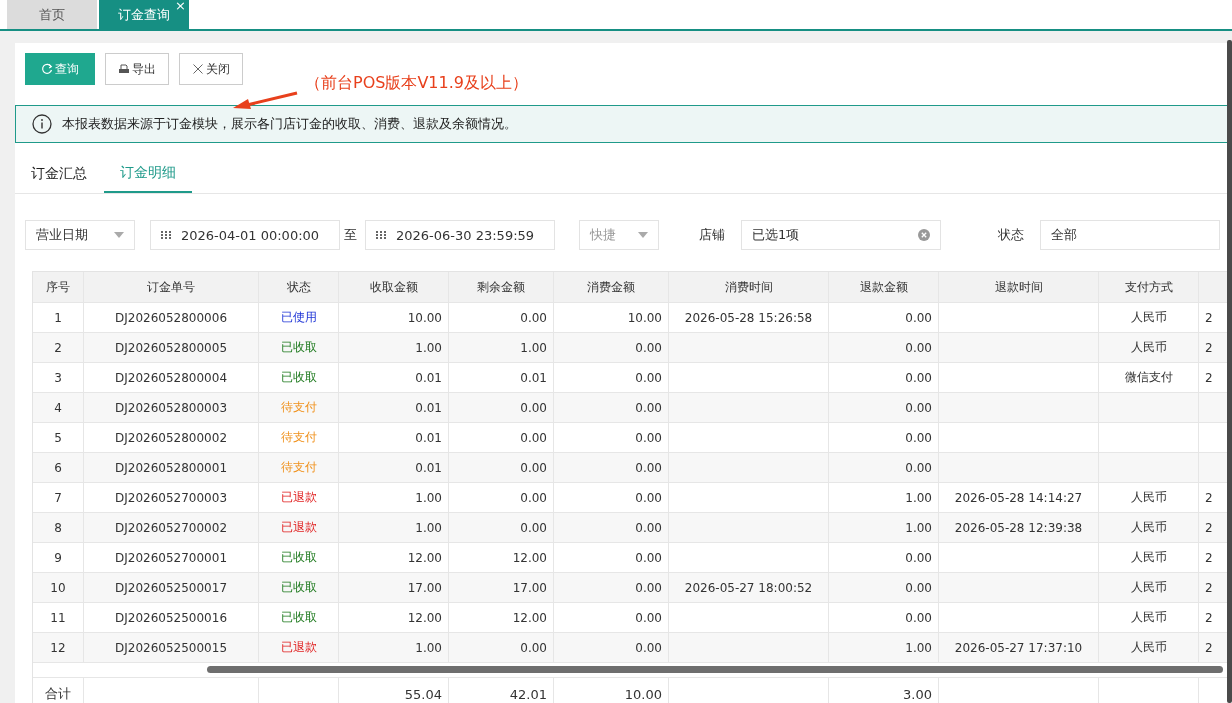 The height and width of the screenshot is (703, 1232). What do you see at coordinates (58, 407) in the screenshot?
I see `table-cell: 4` at bounding box center [58, 407].